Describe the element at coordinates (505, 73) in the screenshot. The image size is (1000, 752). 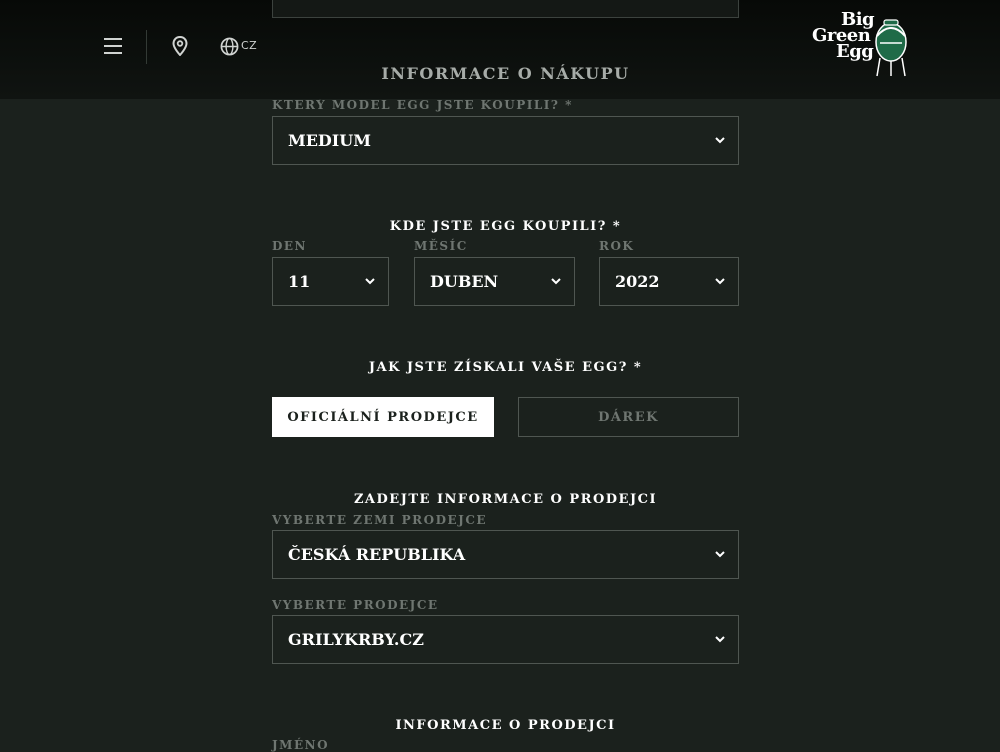
I see `page-title: INFORMACE O NÁKUPU` at that location.